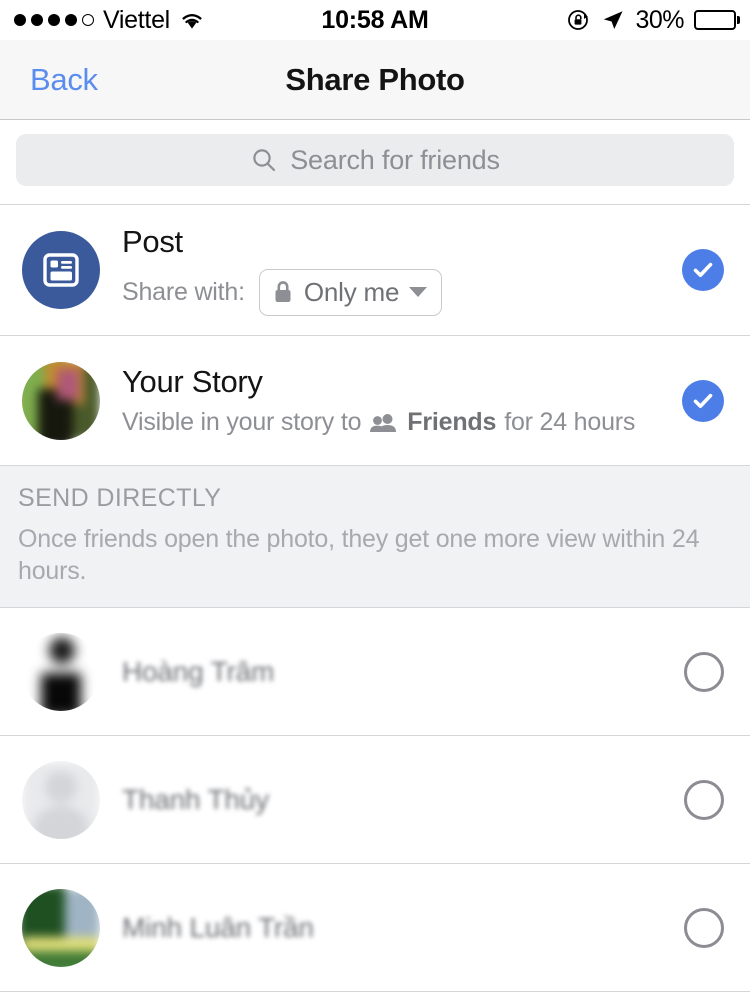  I want to click on search-placeholder: Search for friends, so click(395, 159).